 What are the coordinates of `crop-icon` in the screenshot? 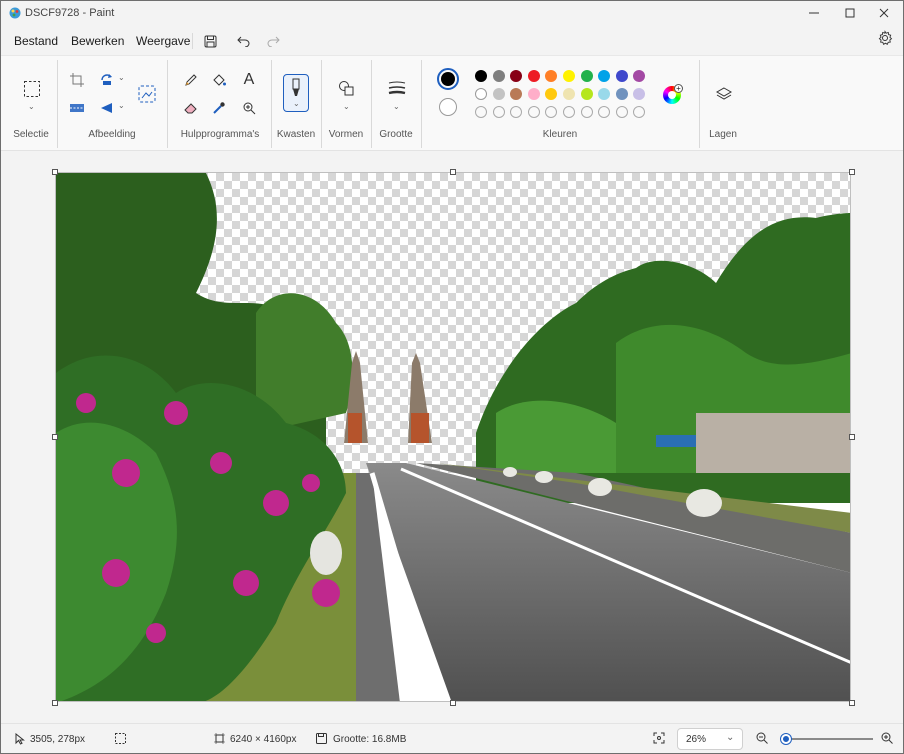 It's located at (77, 80).